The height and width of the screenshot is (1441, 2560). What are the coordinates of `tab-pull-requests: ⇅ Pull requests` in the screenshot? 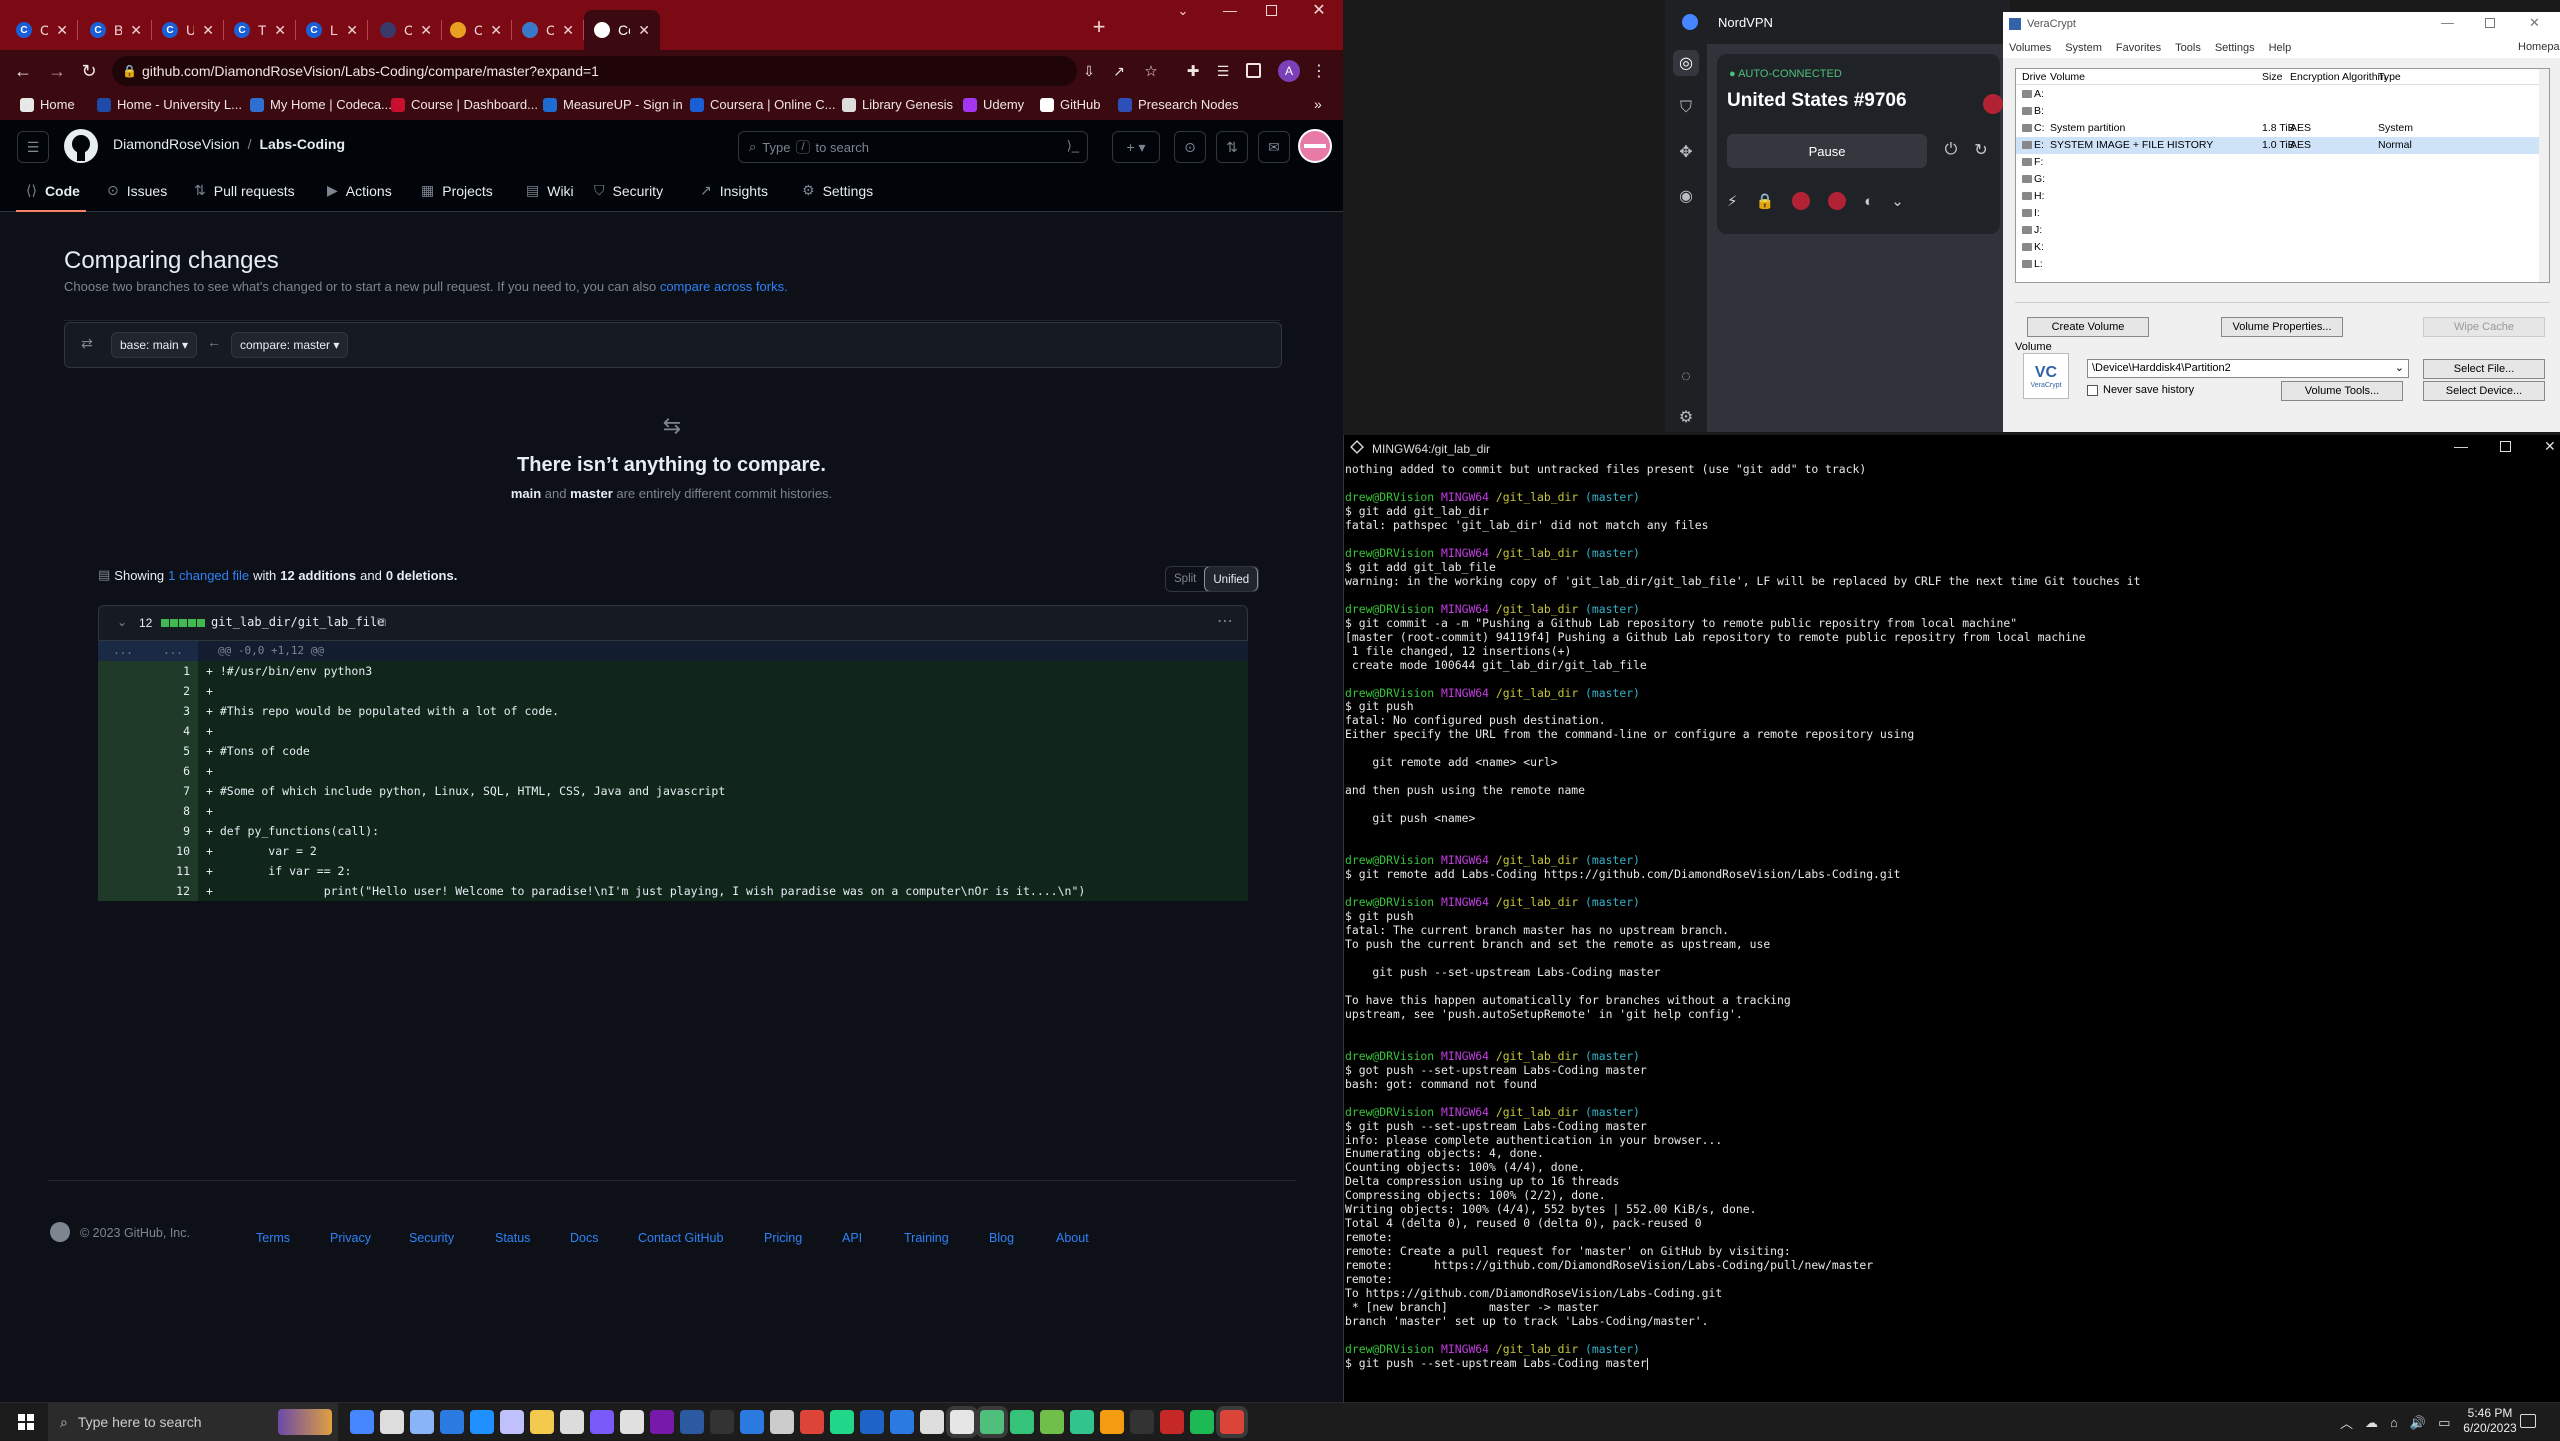 It's located at (244, 190).